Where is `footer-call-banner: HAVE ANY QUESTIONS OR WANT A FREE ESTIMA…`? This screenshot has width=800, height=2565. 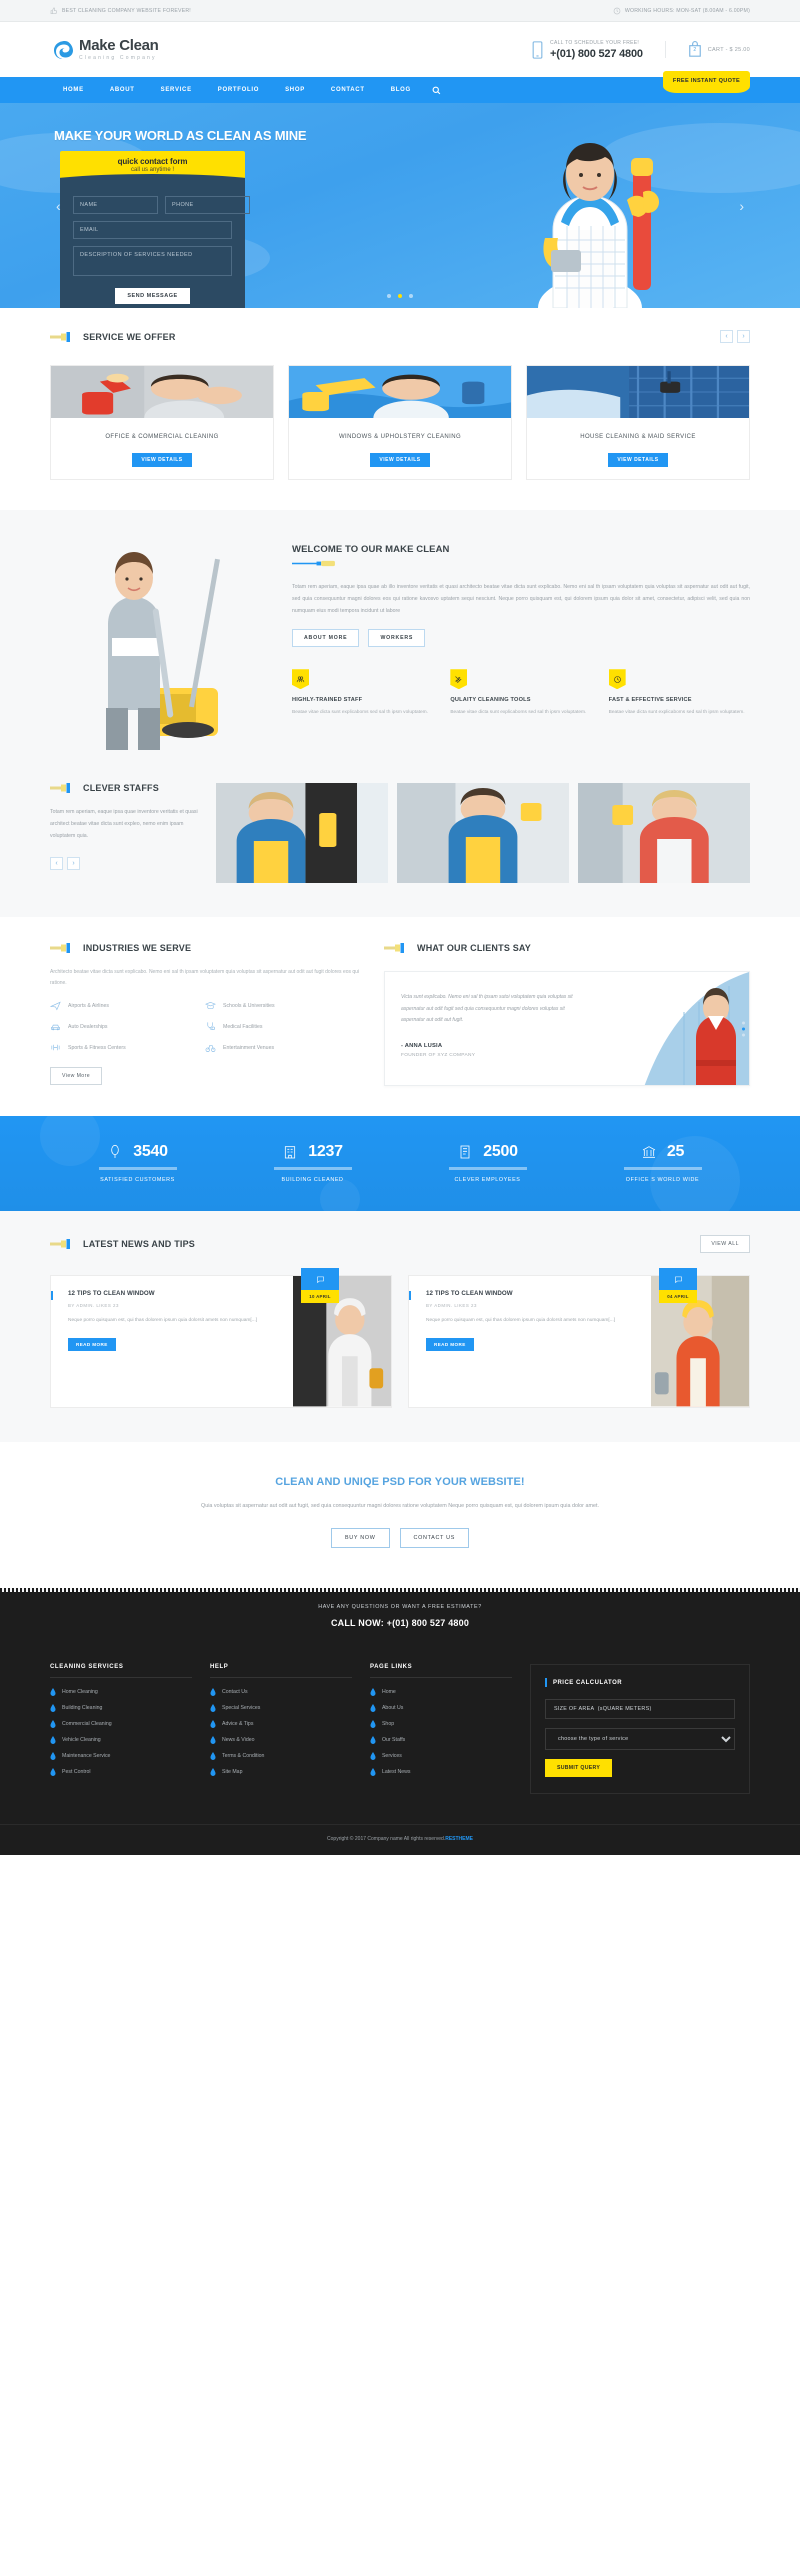 footer-call-banner: HAVE ANY QUESTIONS OR WANT A FREE ESTIMA… is located at coordinates (400, 1615).